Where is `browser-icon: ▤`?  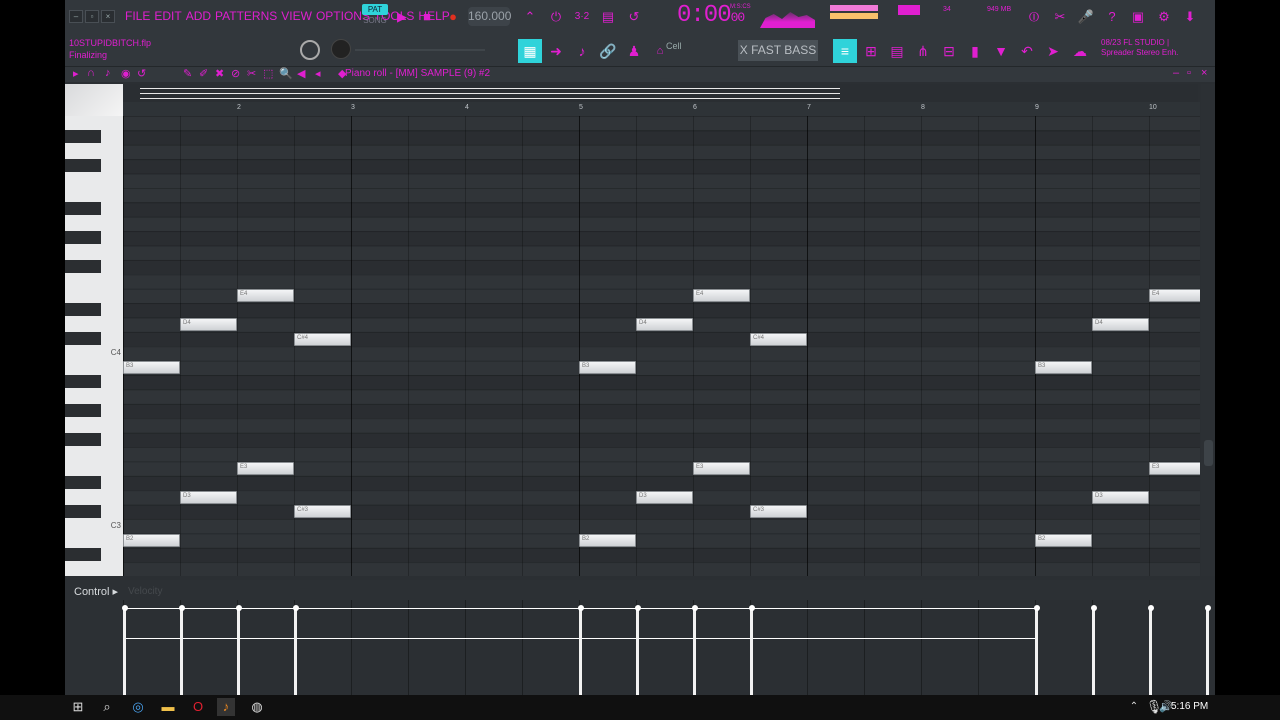
browser-icon: ▤ is located at coordinates (897, 51).